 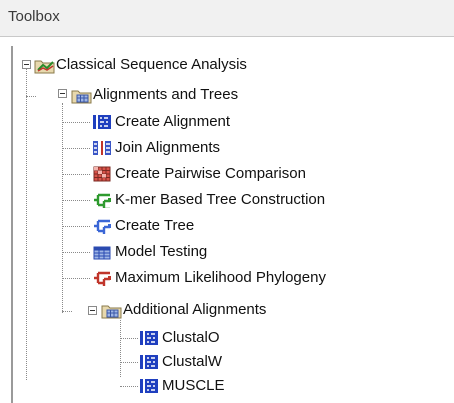 I want to click on tree-guide-additional, so click(x=120, y=348).